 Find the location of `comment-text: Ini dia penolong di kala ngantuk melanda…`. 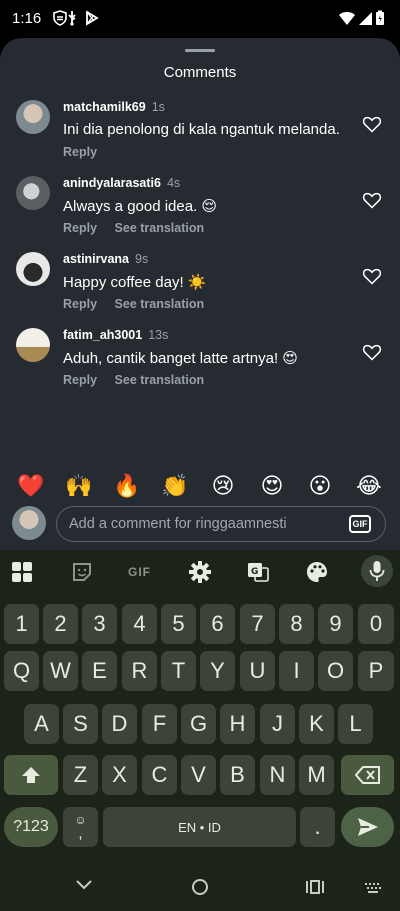

comment-text: Ini dia penolong di kala ngantuk melanda… is located at coordinates (201, 129).